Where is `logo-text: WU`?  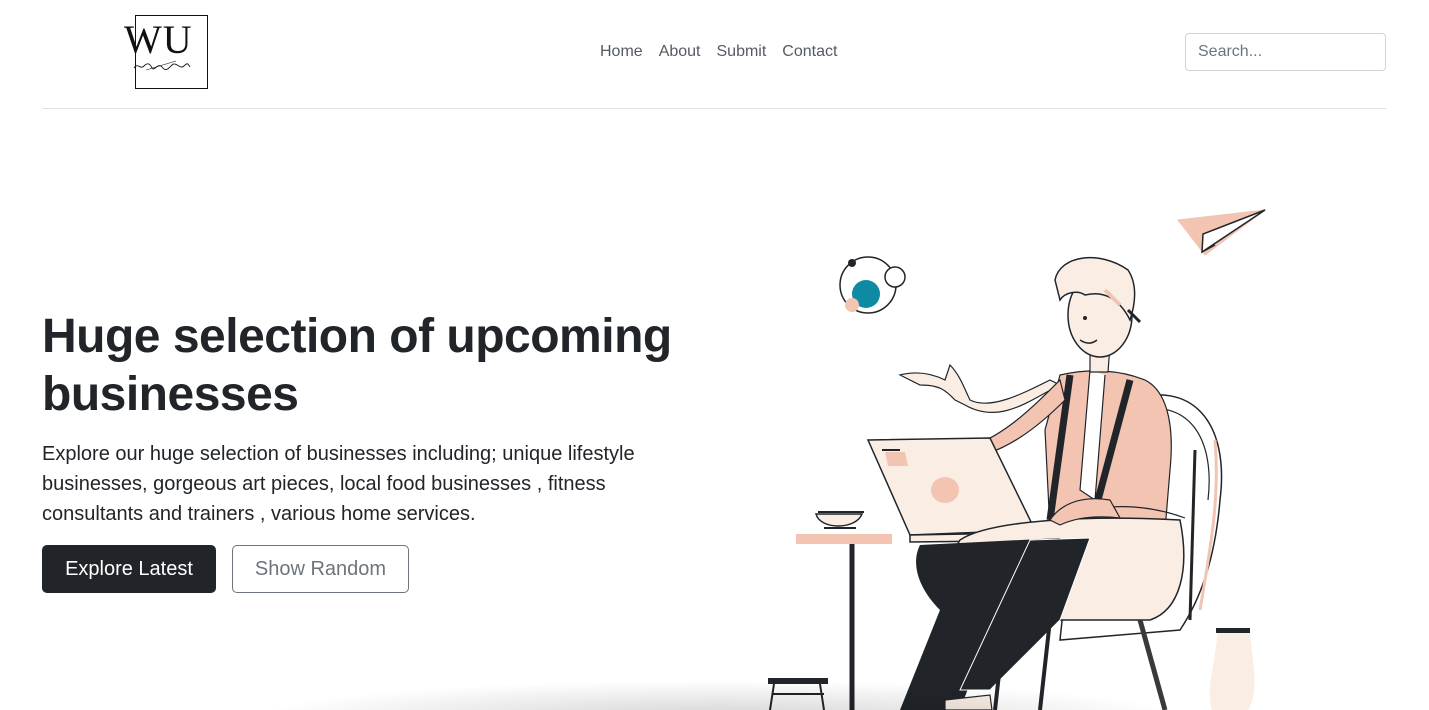 logo-text: WU is located at coordinates (158, 39).